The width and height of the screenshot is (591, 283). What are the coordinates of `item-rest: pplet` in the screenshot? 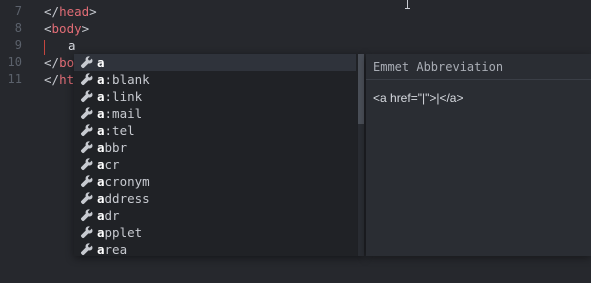 It's located at (123, 232).